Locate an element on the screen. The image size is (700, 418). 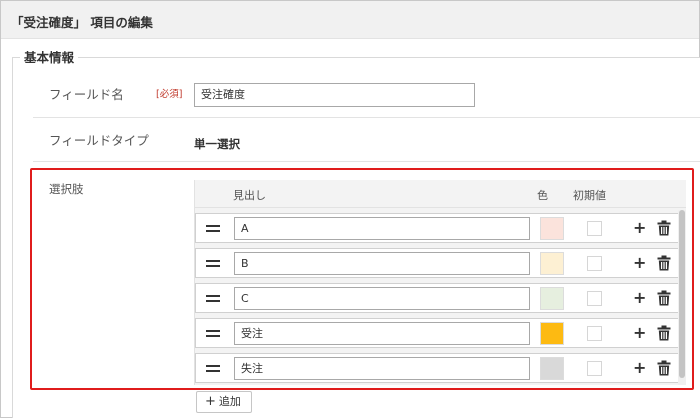
dialog-title: 「受注確度」 項目の編集 is located at coordinates (82, 22).